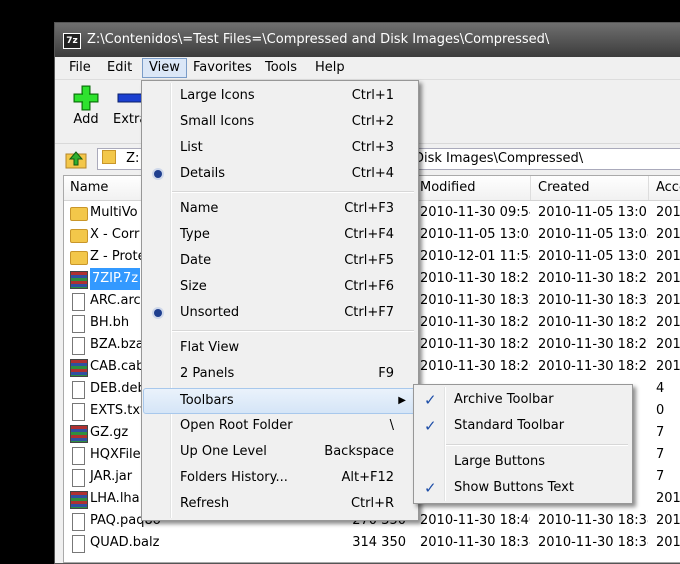 The width and height of the screenshot is (680, 564). What do you see at coordinates (280, 174) in the screenshot?
I see `menu-item-details: Details Ctrl+4` at bounding box center [280, 174].